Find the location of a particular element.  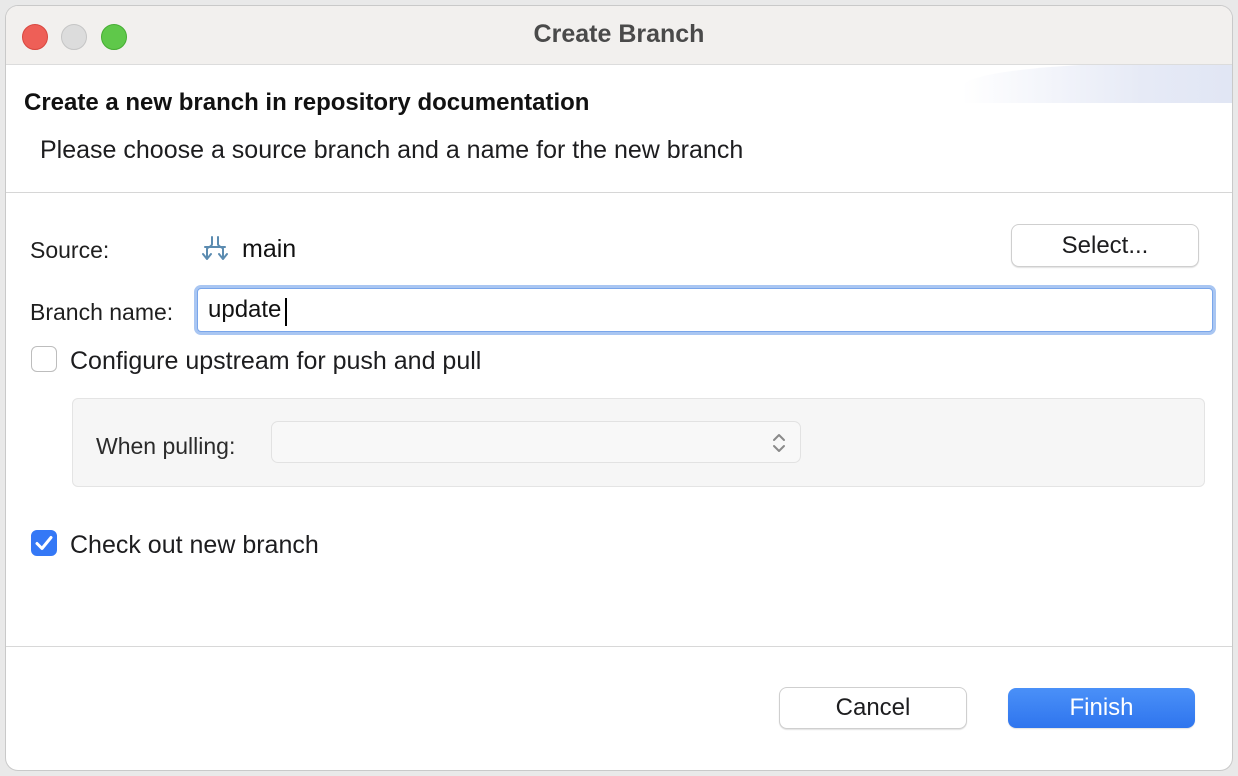

branch-name-input is located at coordinates (705, 310).